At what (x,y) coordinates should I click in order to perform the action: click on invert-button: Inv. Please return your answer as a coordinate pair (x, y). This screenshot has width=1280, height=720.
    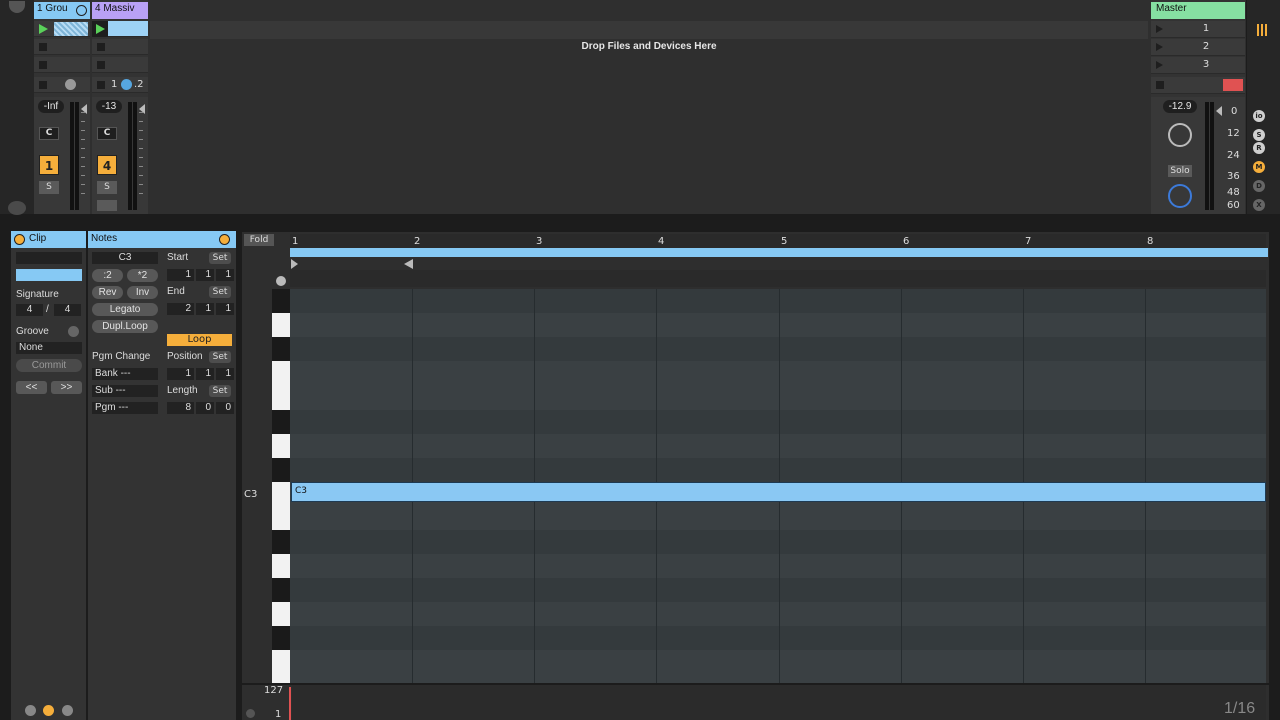
    Looking at the image, I should click on (142, 292).